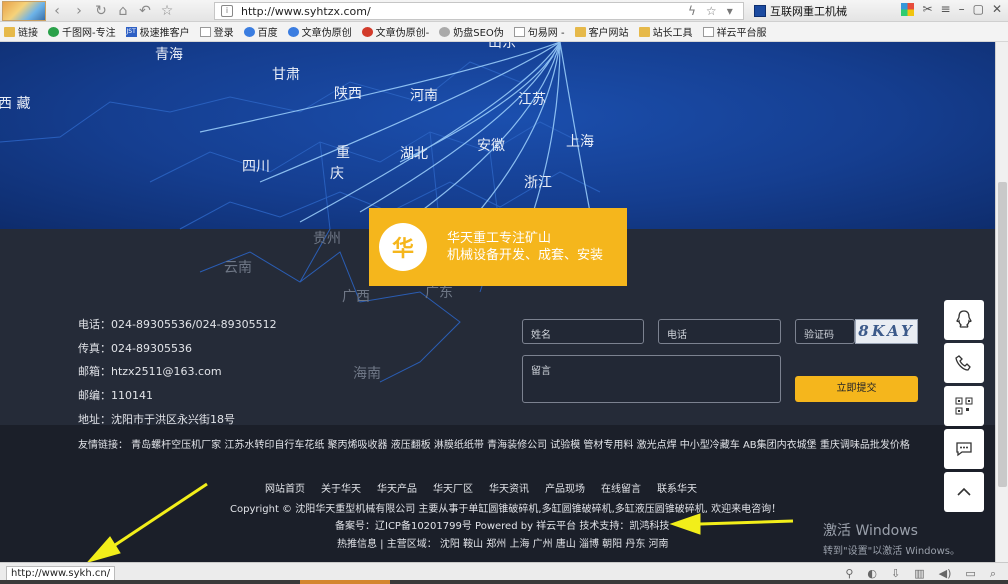 This screenshot has height=584, width=1008. I want to click on link-icon: ⚲, so click(849, 574).